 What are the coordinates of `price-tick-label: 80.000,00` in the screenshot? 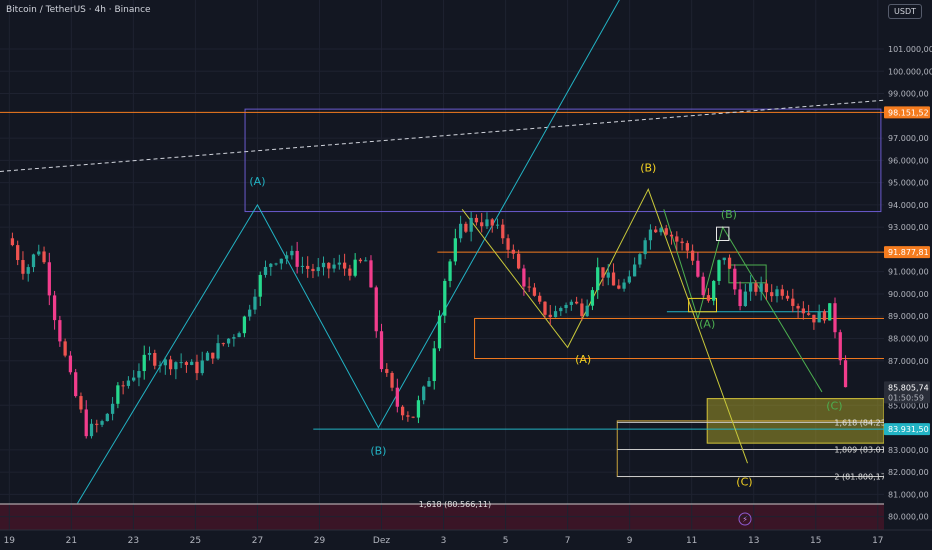 It's located at (908, 517).